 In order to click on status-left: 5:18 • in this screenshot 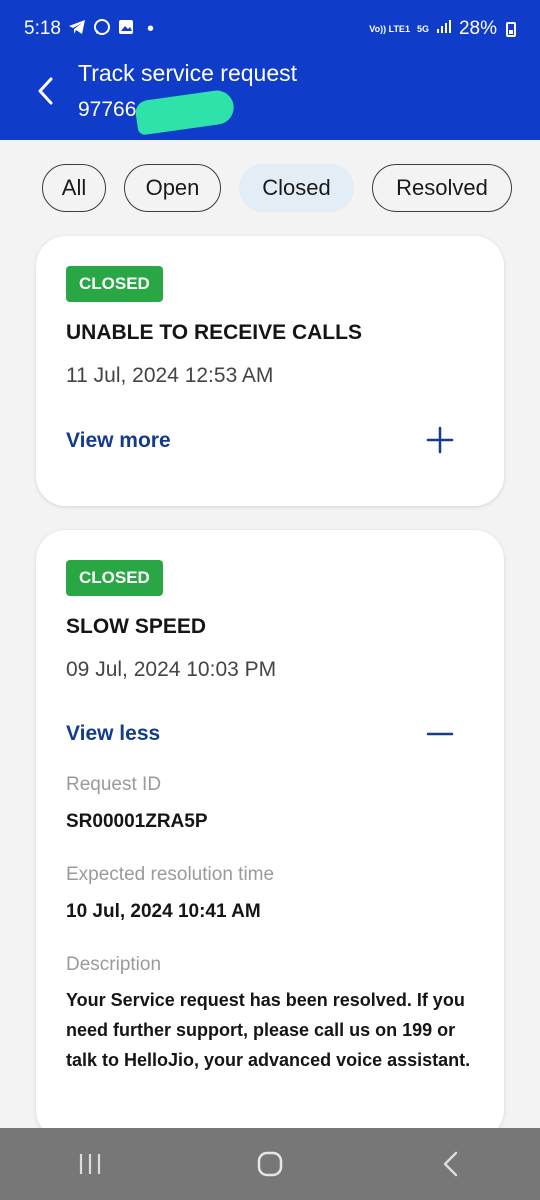, I will do `click(89, 29)`.